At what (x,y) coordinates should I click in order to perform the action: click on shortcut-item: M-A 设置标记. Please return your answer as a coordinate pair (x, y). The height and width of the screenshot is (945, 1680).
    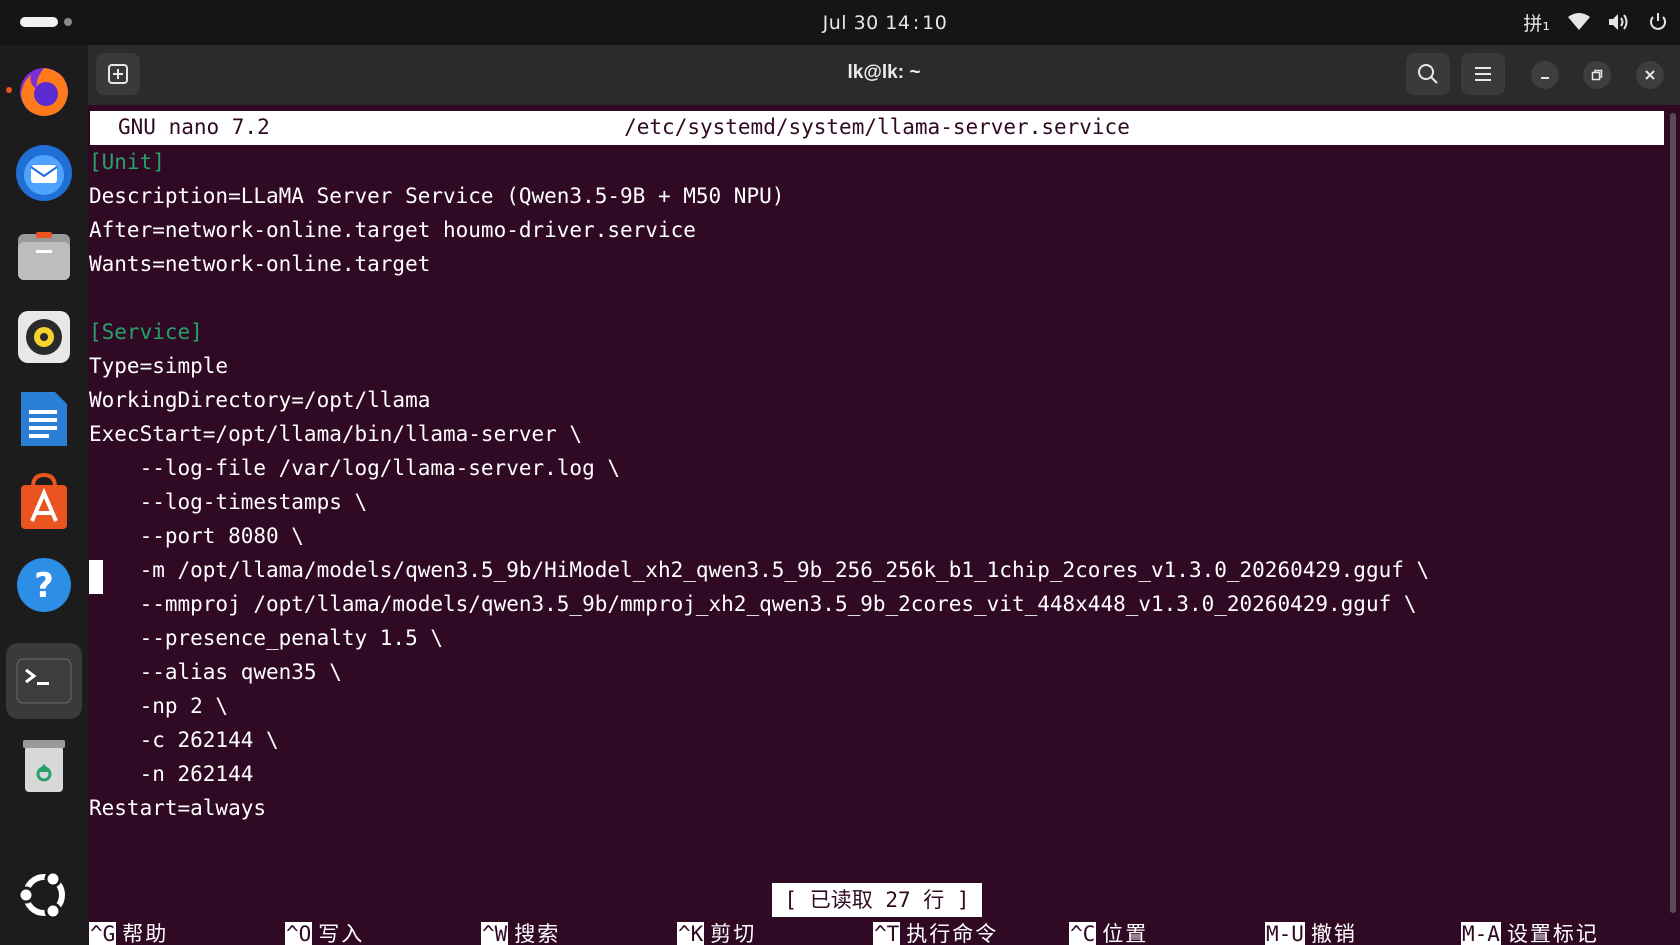
    Looking at the image, I should click on (1530, 931).